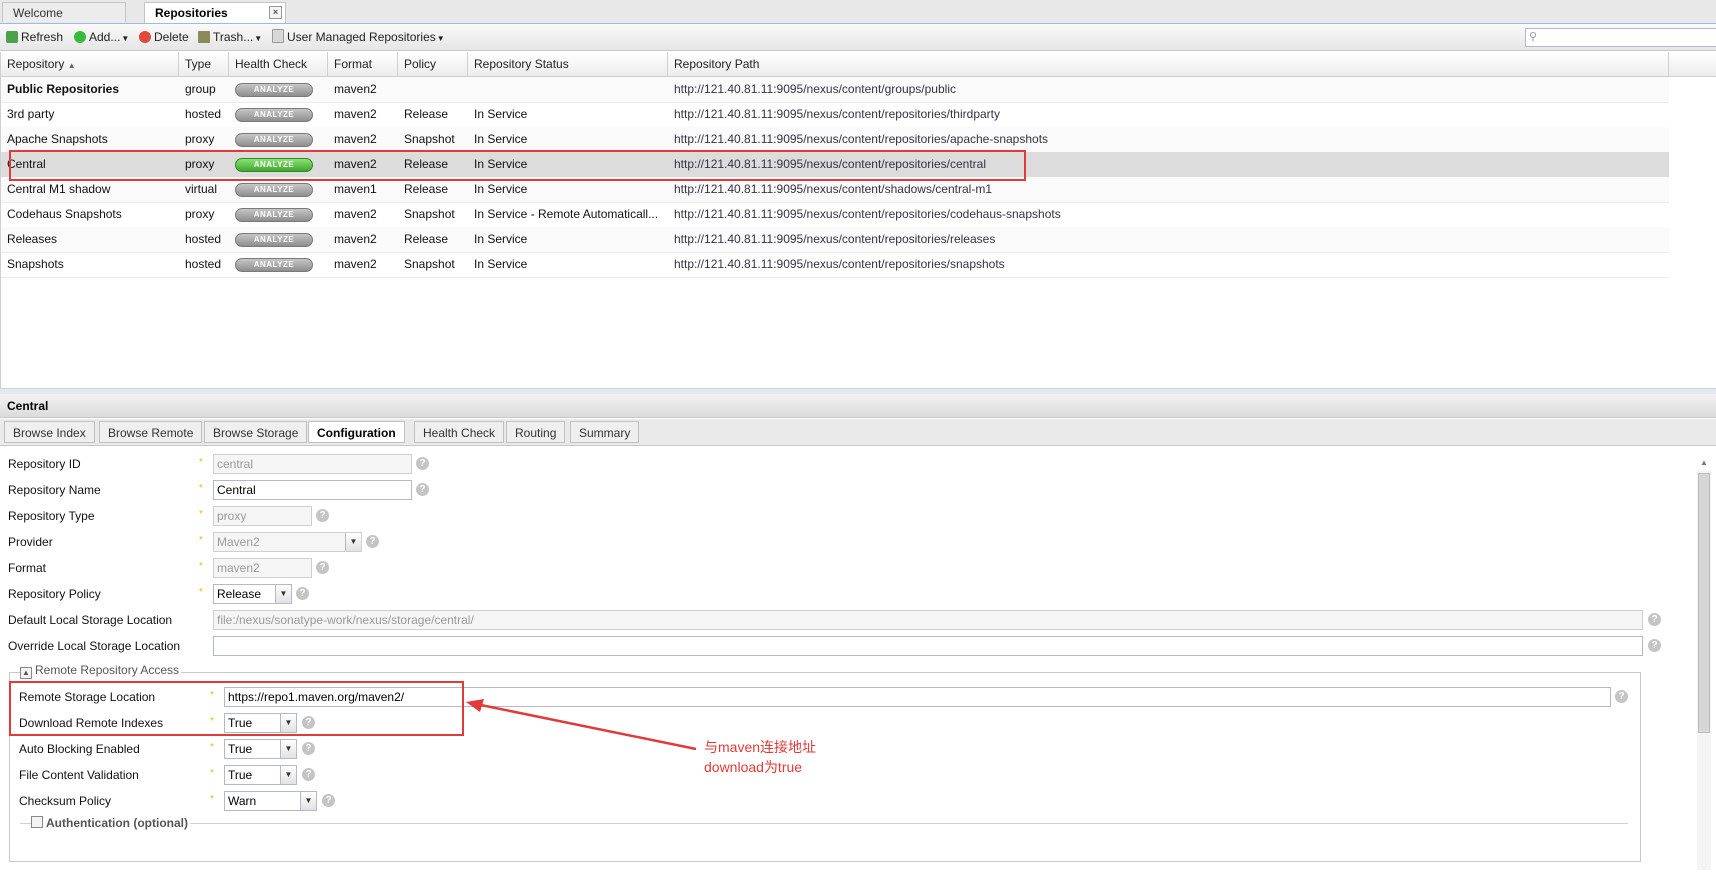 The width and height of the screenshot is (1716, 876). Describe the element at coordinates (90, 64) in the screenshot. I see `header-repository: Repository ▲` at that location.